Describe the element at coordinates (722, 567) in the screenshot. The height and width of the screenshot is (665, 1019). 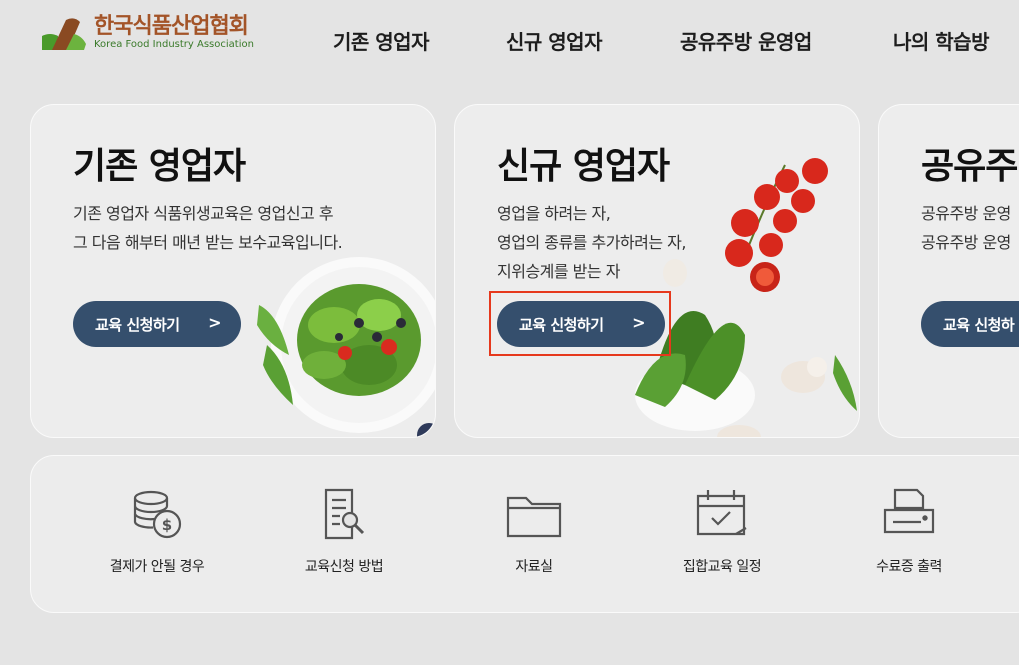
I see `quick-link-label: 집합교육 일정` at that location.